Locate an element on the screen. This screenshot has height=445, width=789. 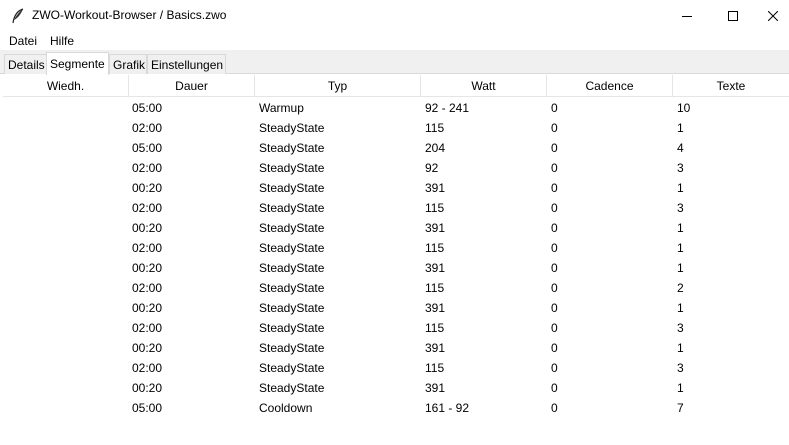
maximize-icon is located at coordinates (733, 15).